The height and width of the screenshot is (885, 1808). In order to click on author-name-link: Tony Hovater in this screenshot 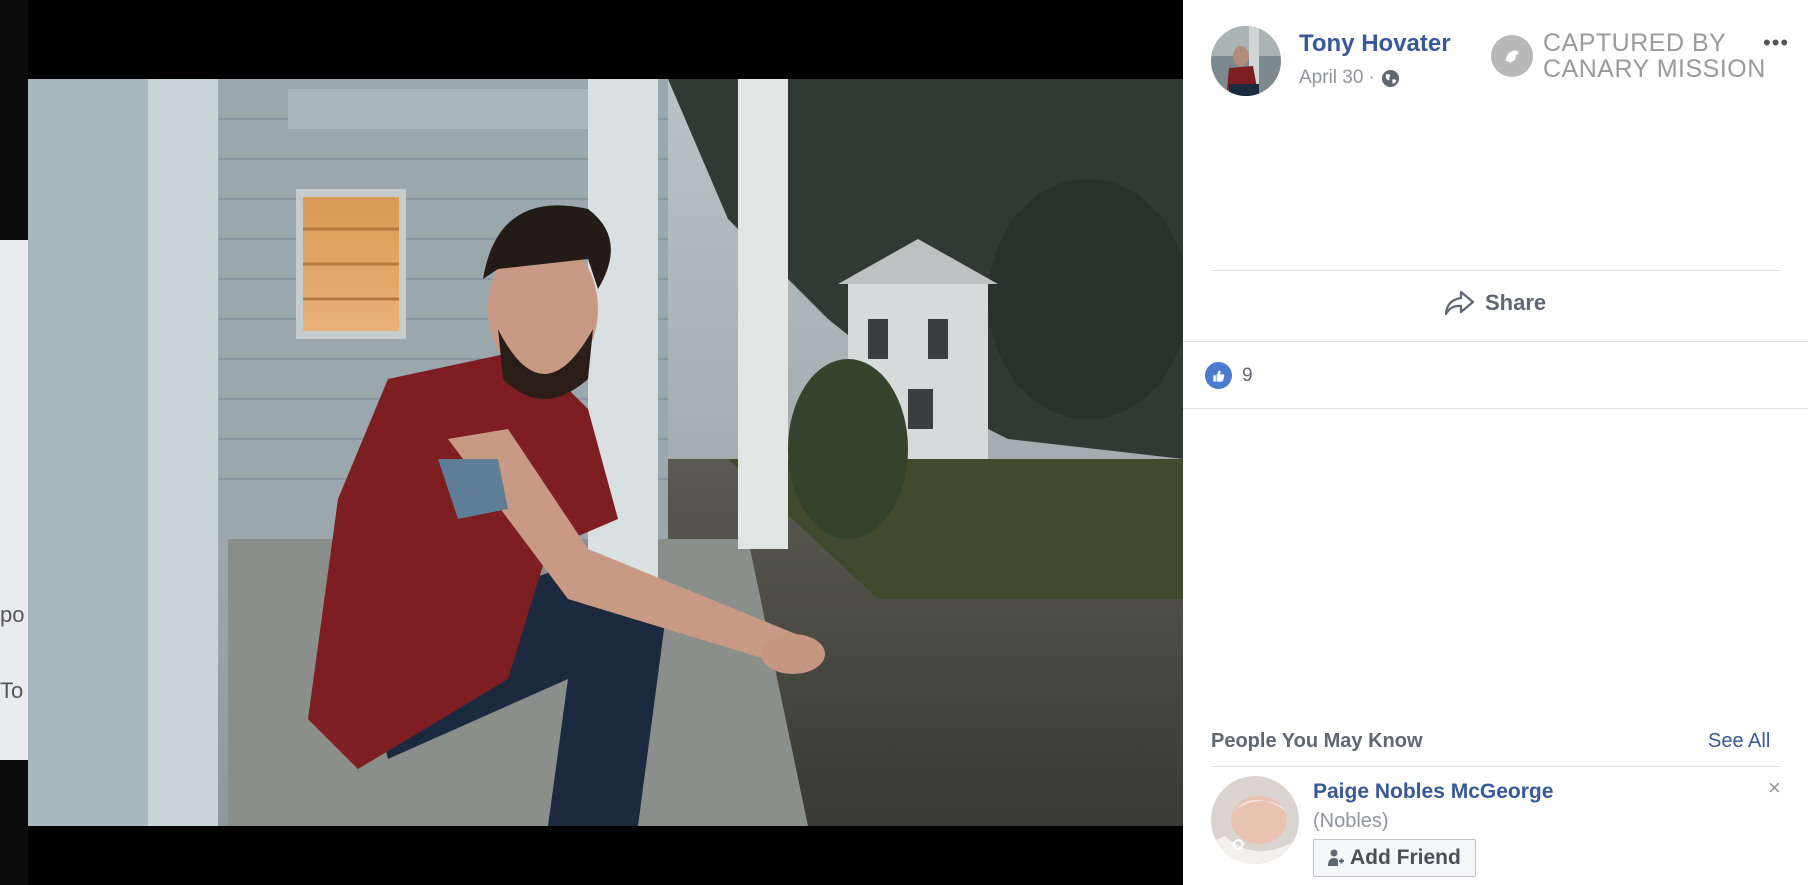, I will do `click(1375, 44)`.